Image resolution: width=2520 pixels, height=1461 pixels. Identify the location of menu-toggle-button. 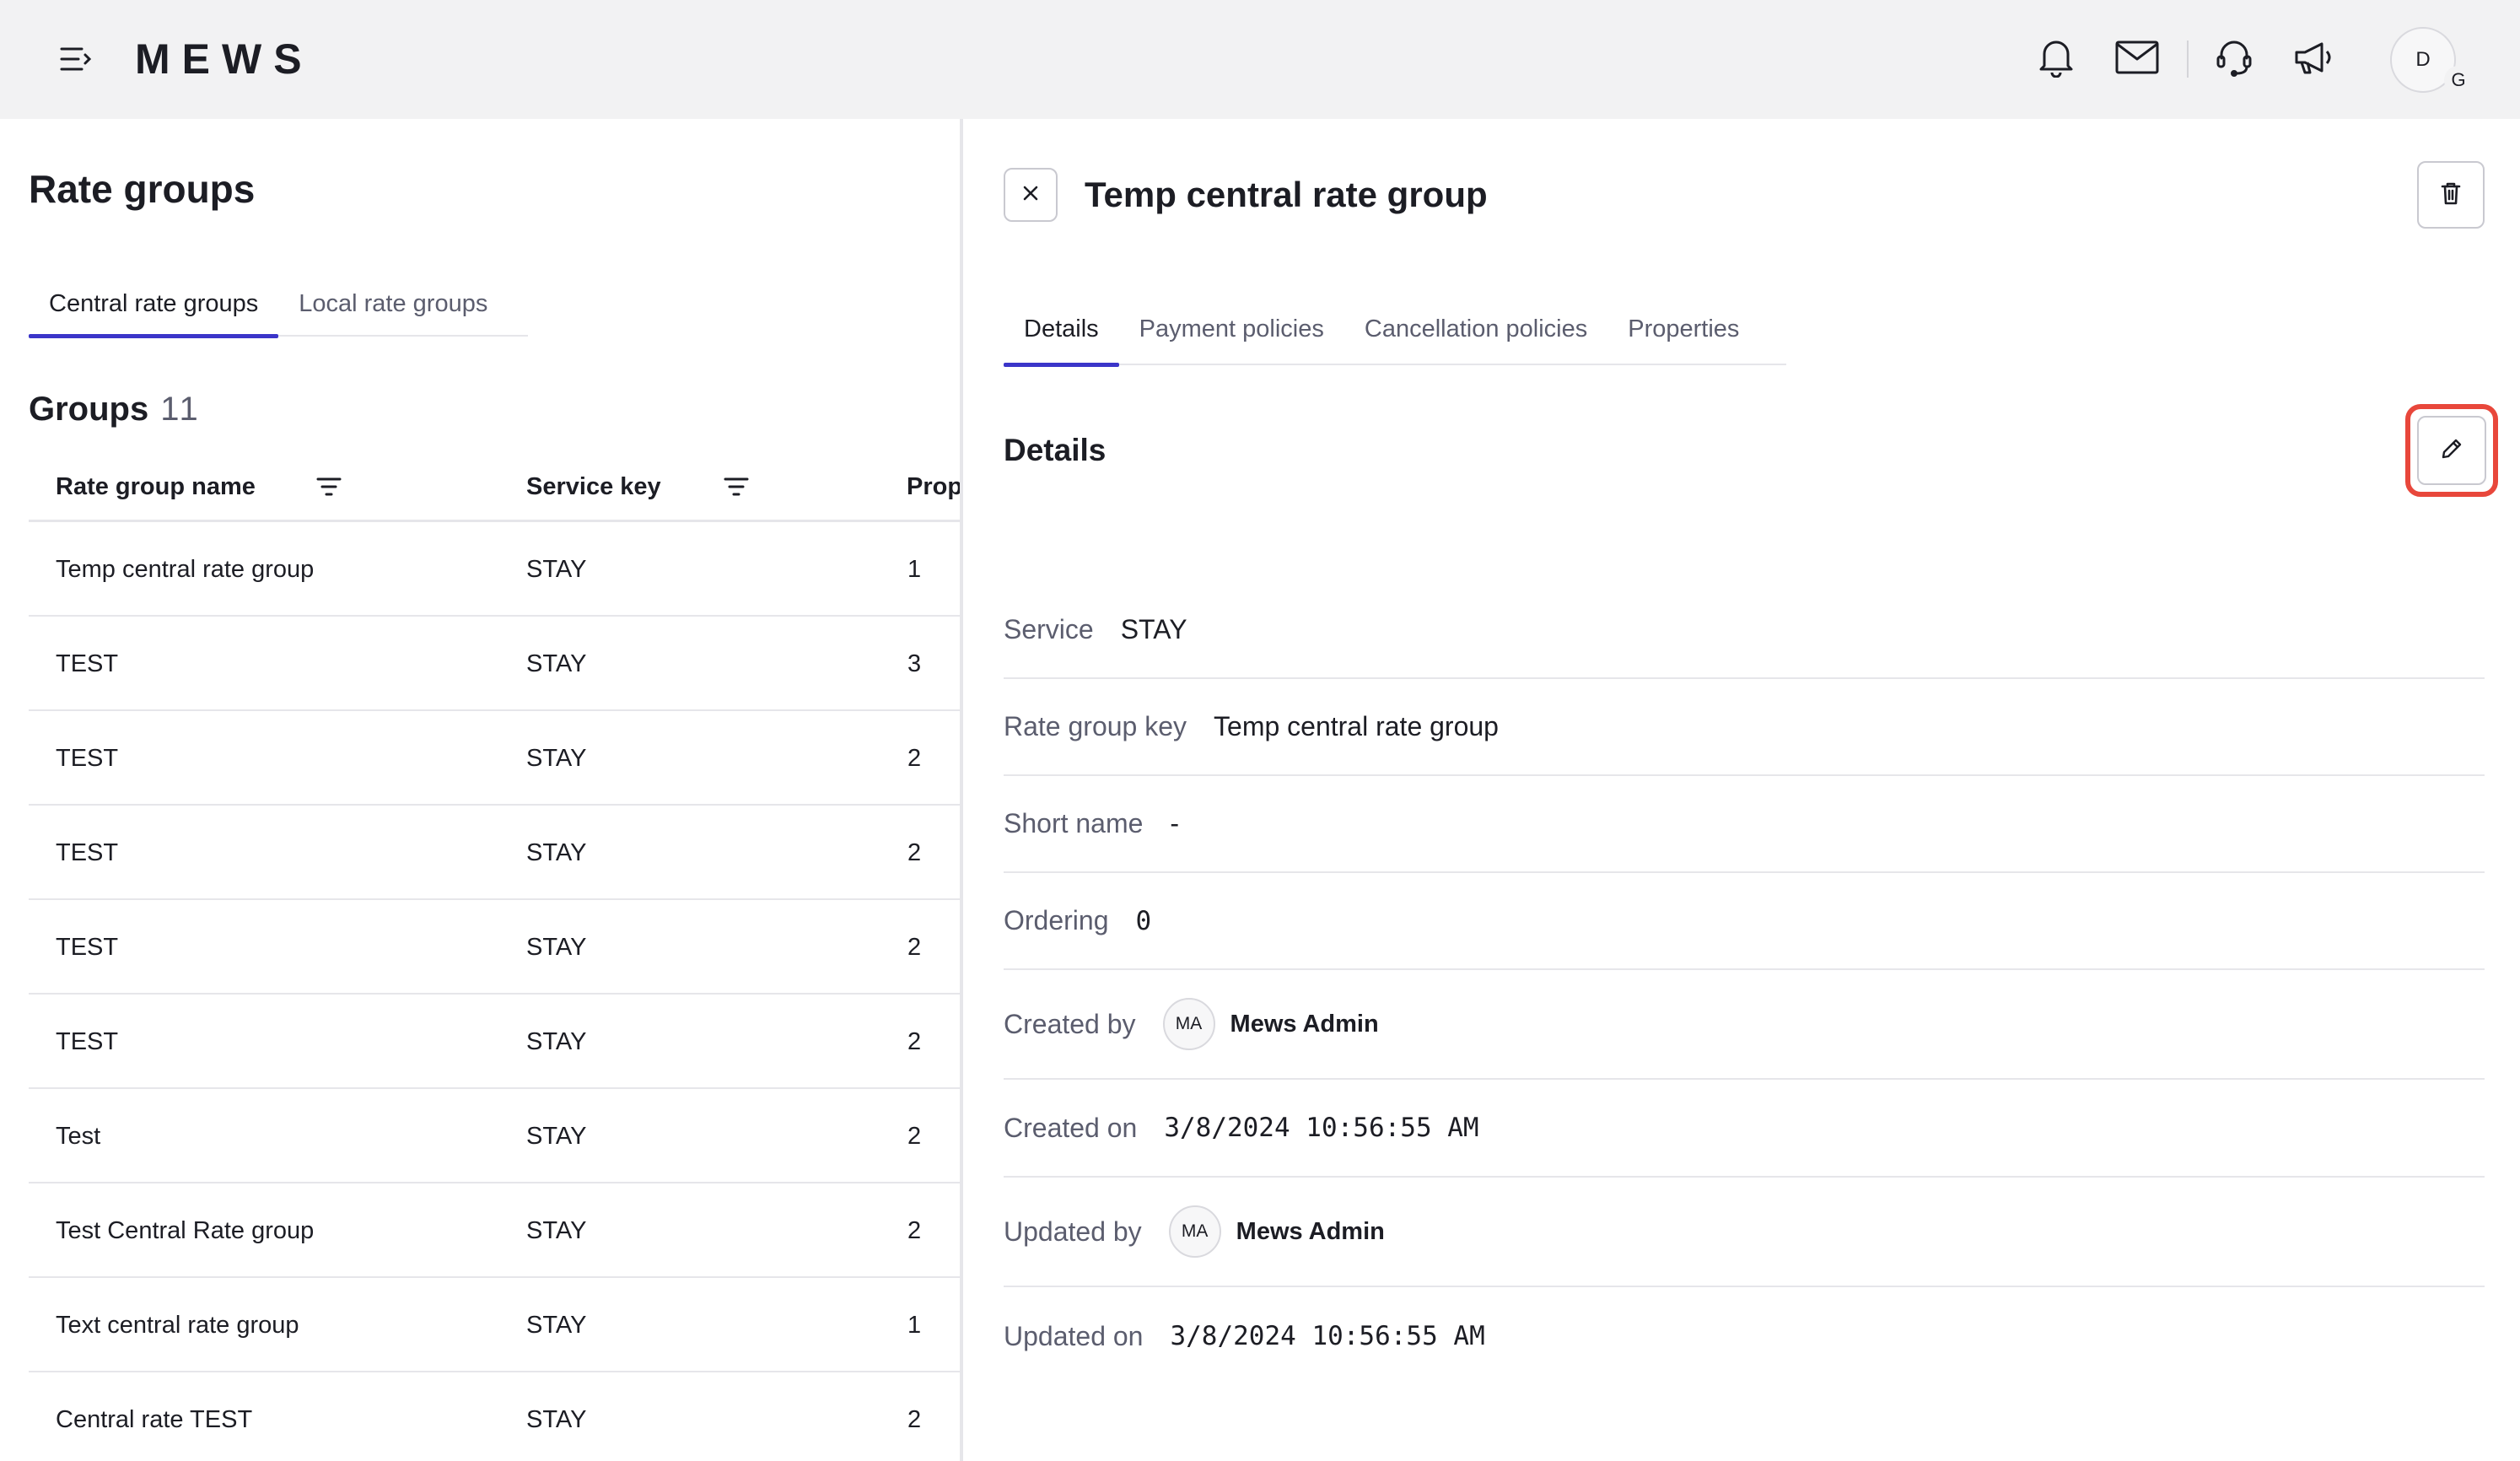
(76, 60).